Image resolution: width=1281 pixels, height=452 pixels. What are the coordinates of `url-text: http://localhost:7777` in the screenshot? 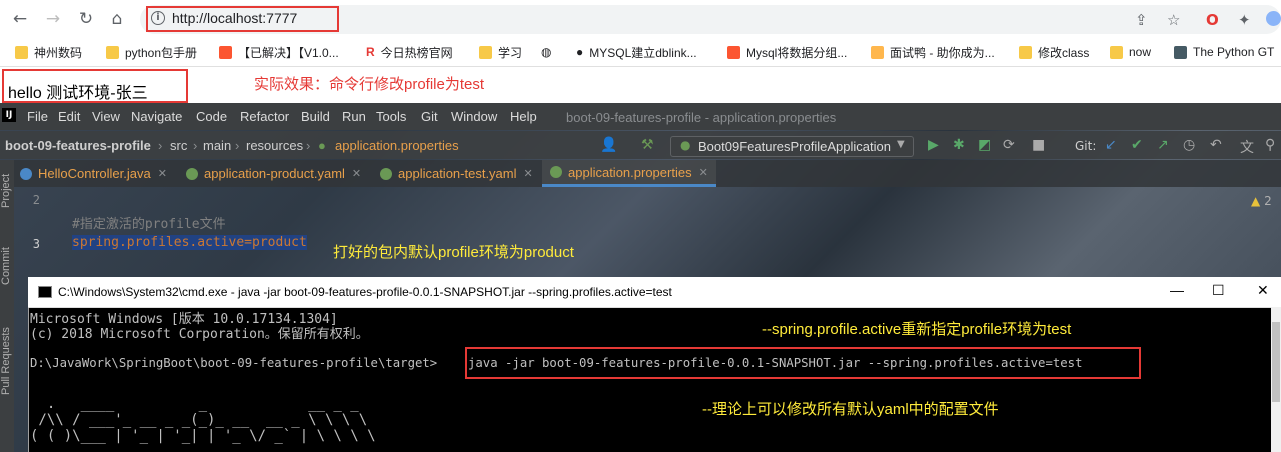 It's located at (234, 18).